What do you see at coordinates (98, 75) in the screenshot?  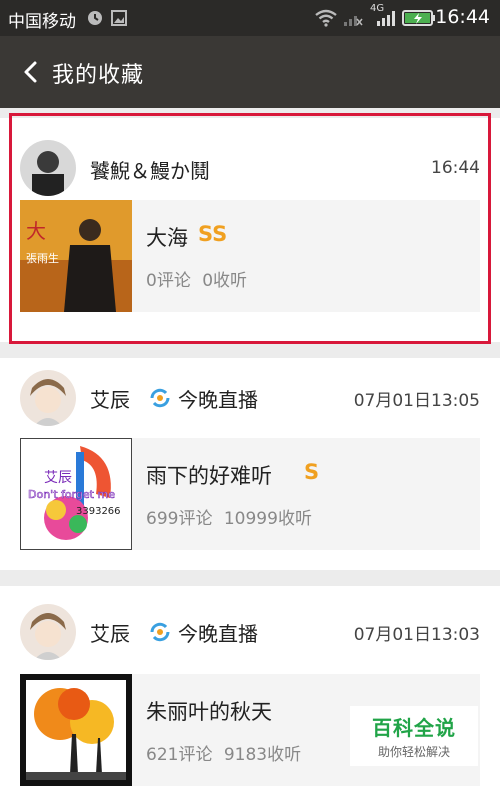 I see `page-title: 我的收藏` at bounding box center [98, 75].